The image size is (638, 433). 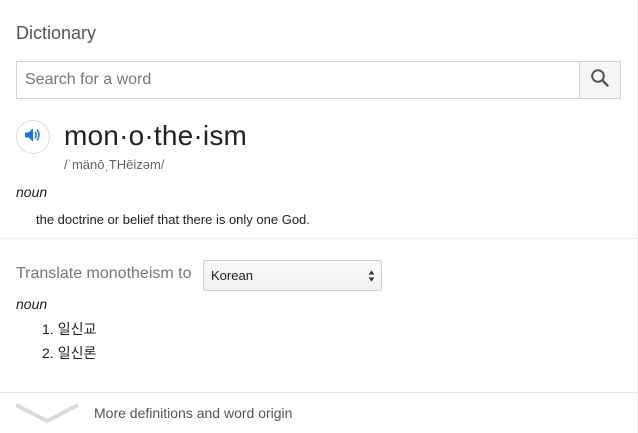 What do you see at coordinates (32, 192) in the screenshot?
I see `part-of-speech: noun` at bounding box center [32, 192].